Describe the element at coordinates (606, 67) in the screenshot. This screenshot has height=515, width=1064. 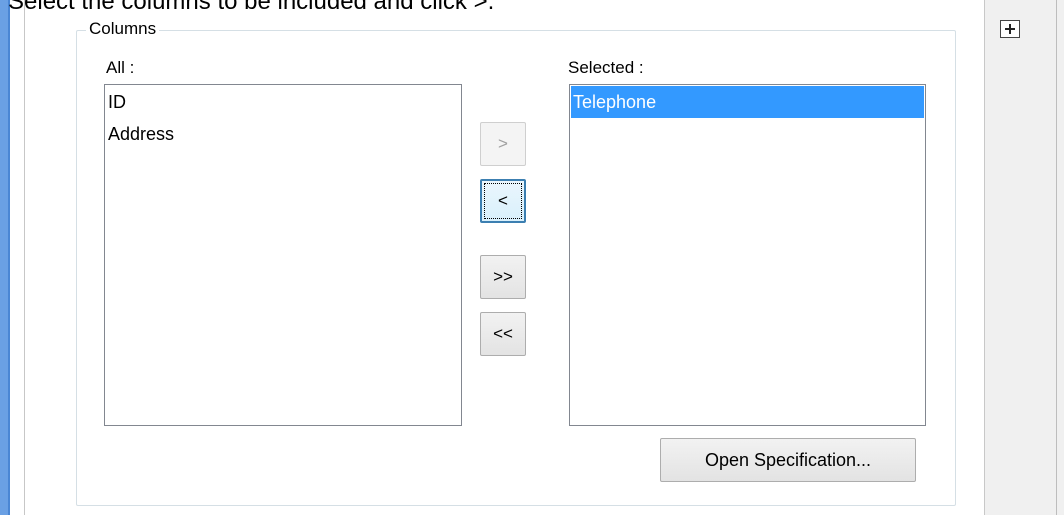
I see `selected-columns-label: Selected :` at that location.